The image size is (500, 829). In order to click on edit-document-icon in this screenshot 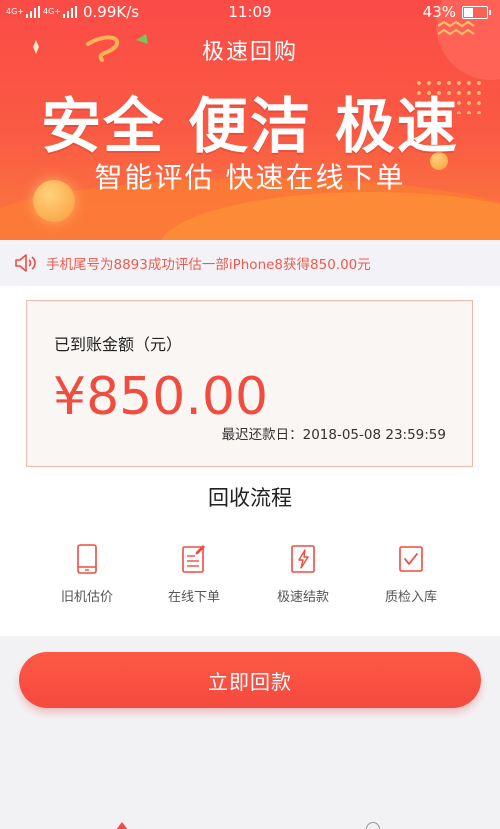, I will do `click(193, 559)`.